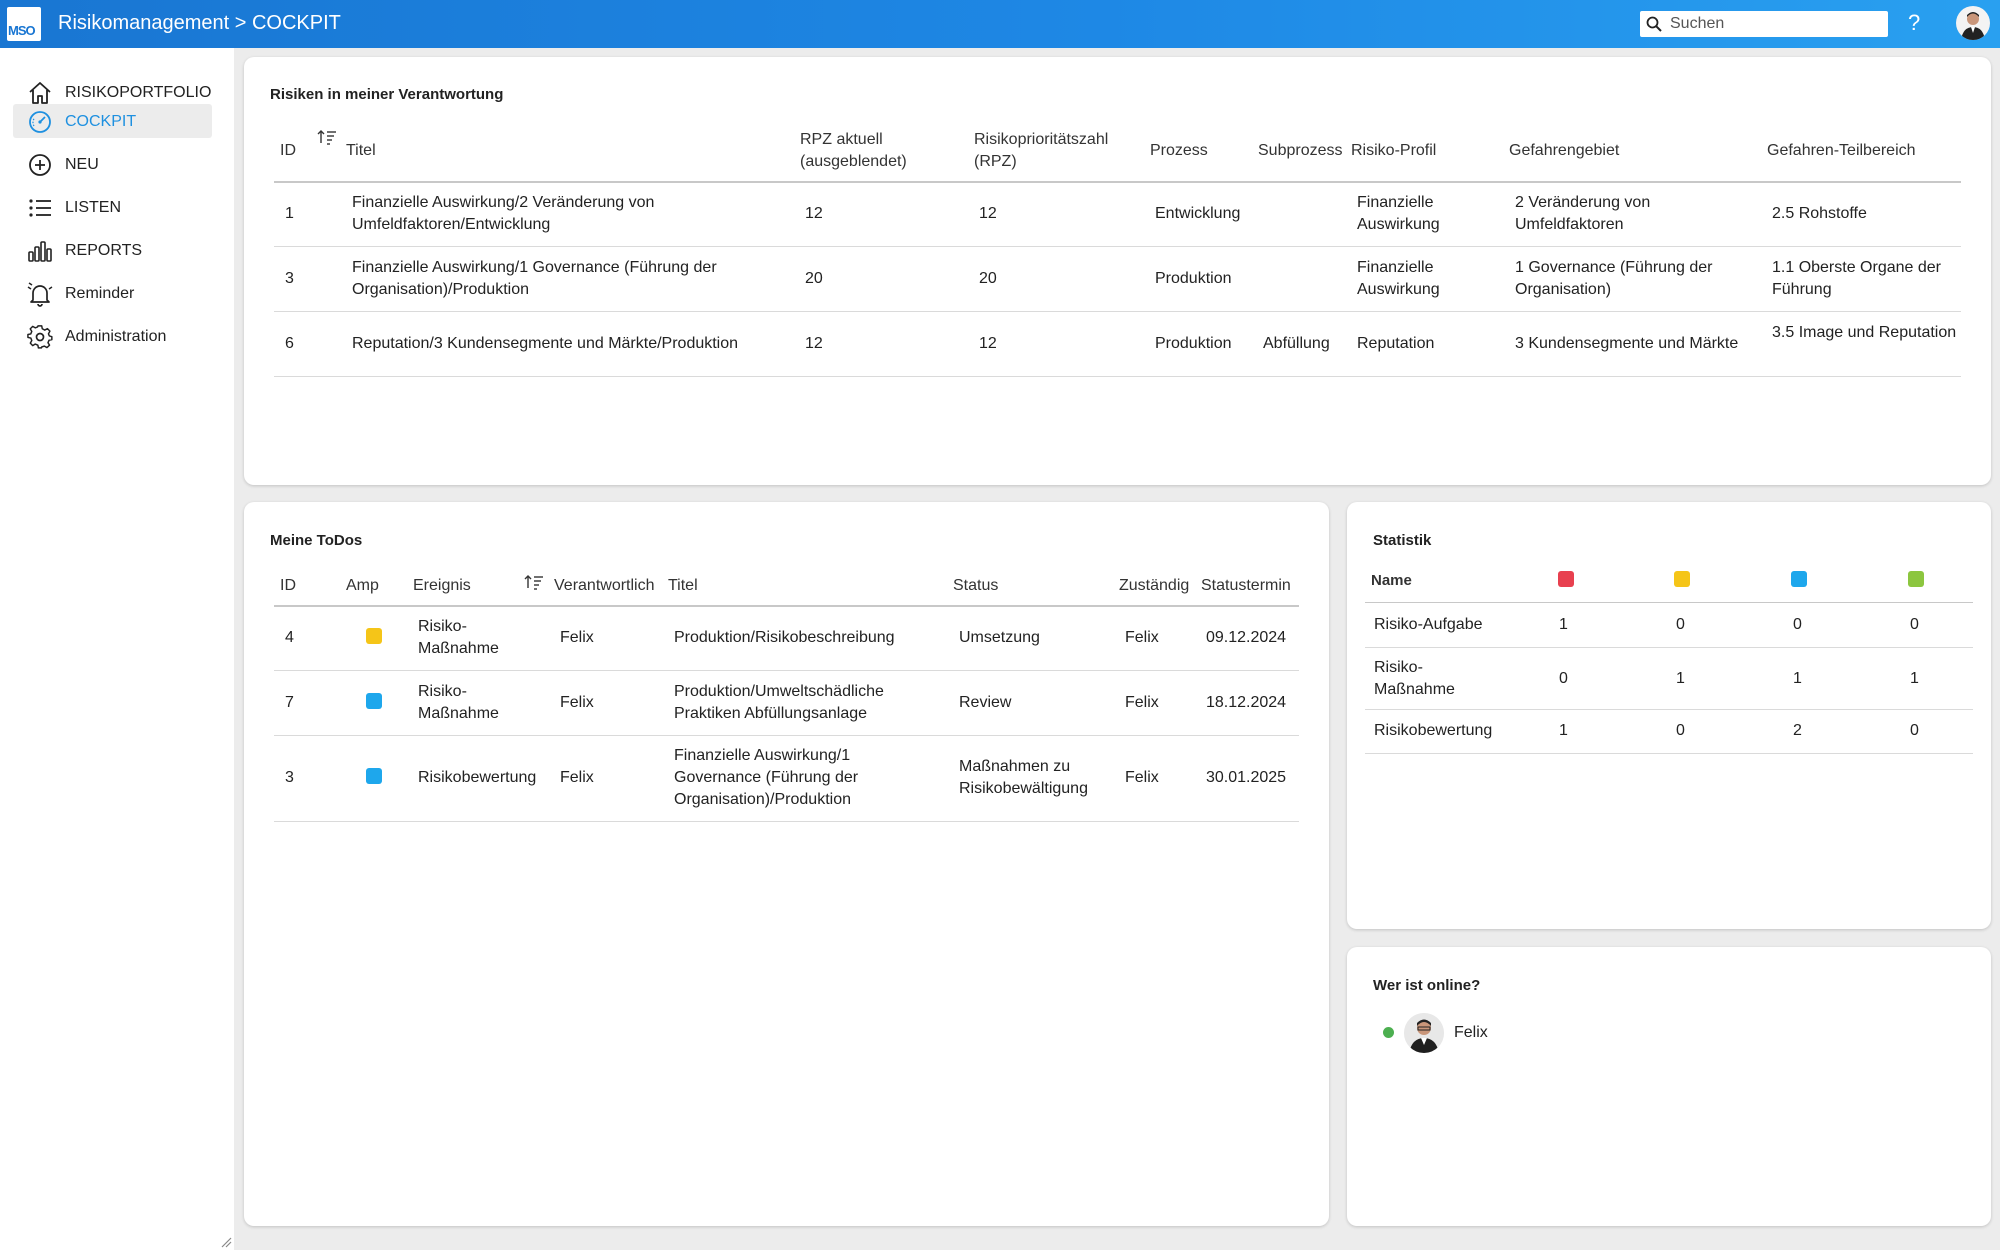 The image size is (2000, 1250). I want to click on col-header-gefahren-teilbereich: Gefahren-Teilbereich, so click(1841, 151).